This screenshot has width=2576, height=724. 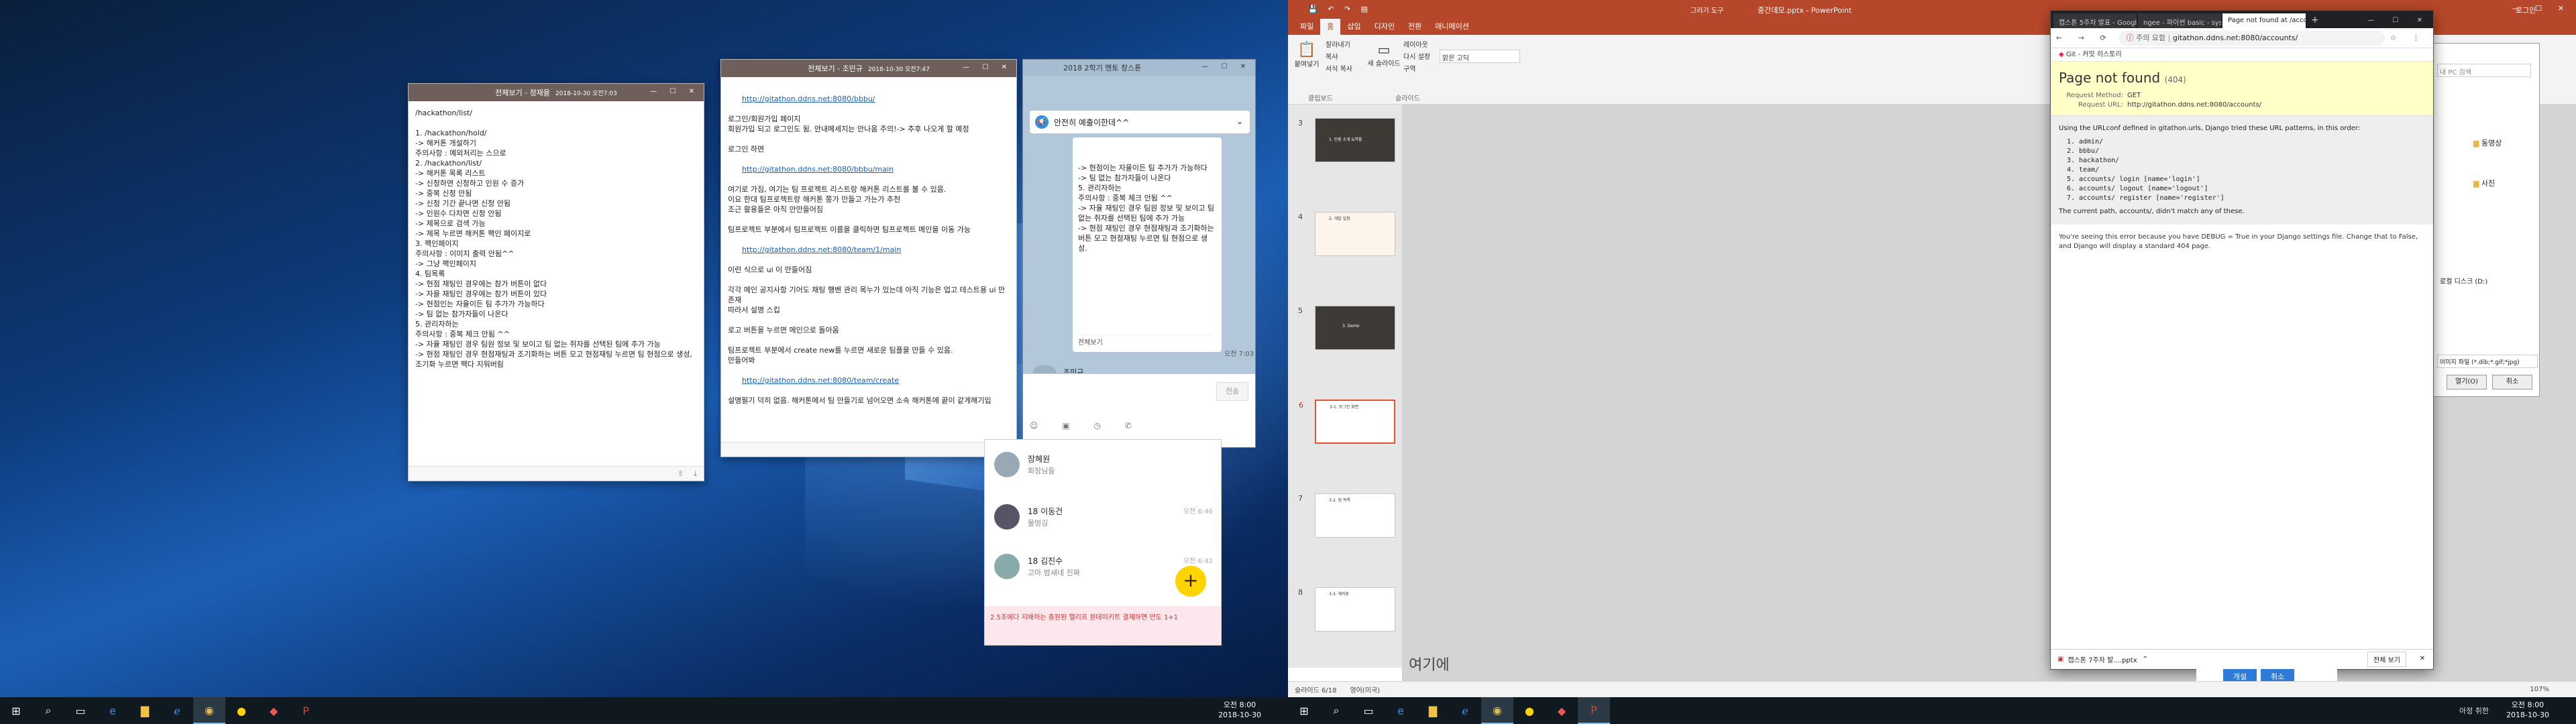 What do you see at coordinates (2145, 659) in the screenshot?
I see `chevron-up-icon: ⌃` at bounding box center [2145, 659].